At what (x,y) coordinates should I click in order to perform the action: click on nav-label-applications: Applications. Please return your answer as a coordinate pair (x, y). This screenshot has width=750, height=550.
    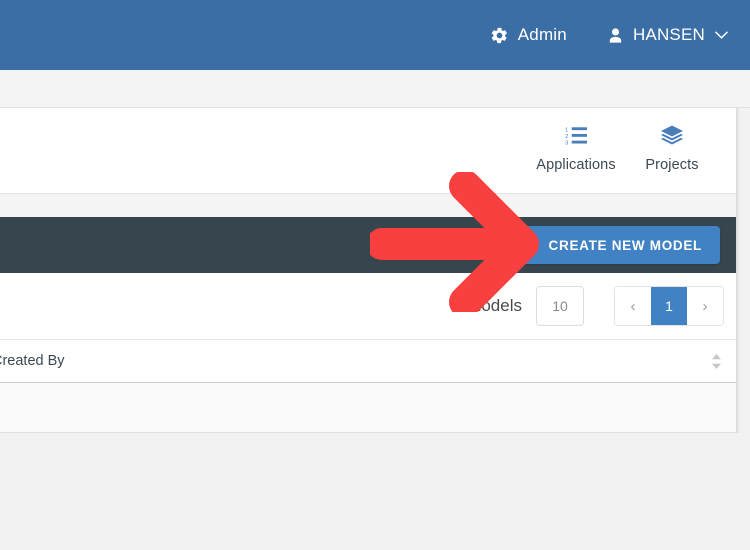
    Looking at the image, I should click on (576, 165).